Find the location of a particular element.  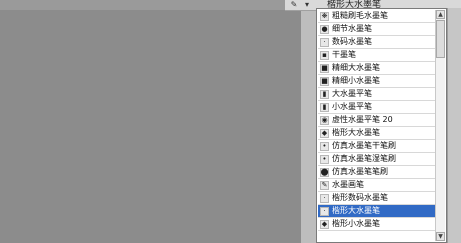

brush-list-item: ❋ 粗糙刷毛水墨笔 is located at coordinates (377, 16).